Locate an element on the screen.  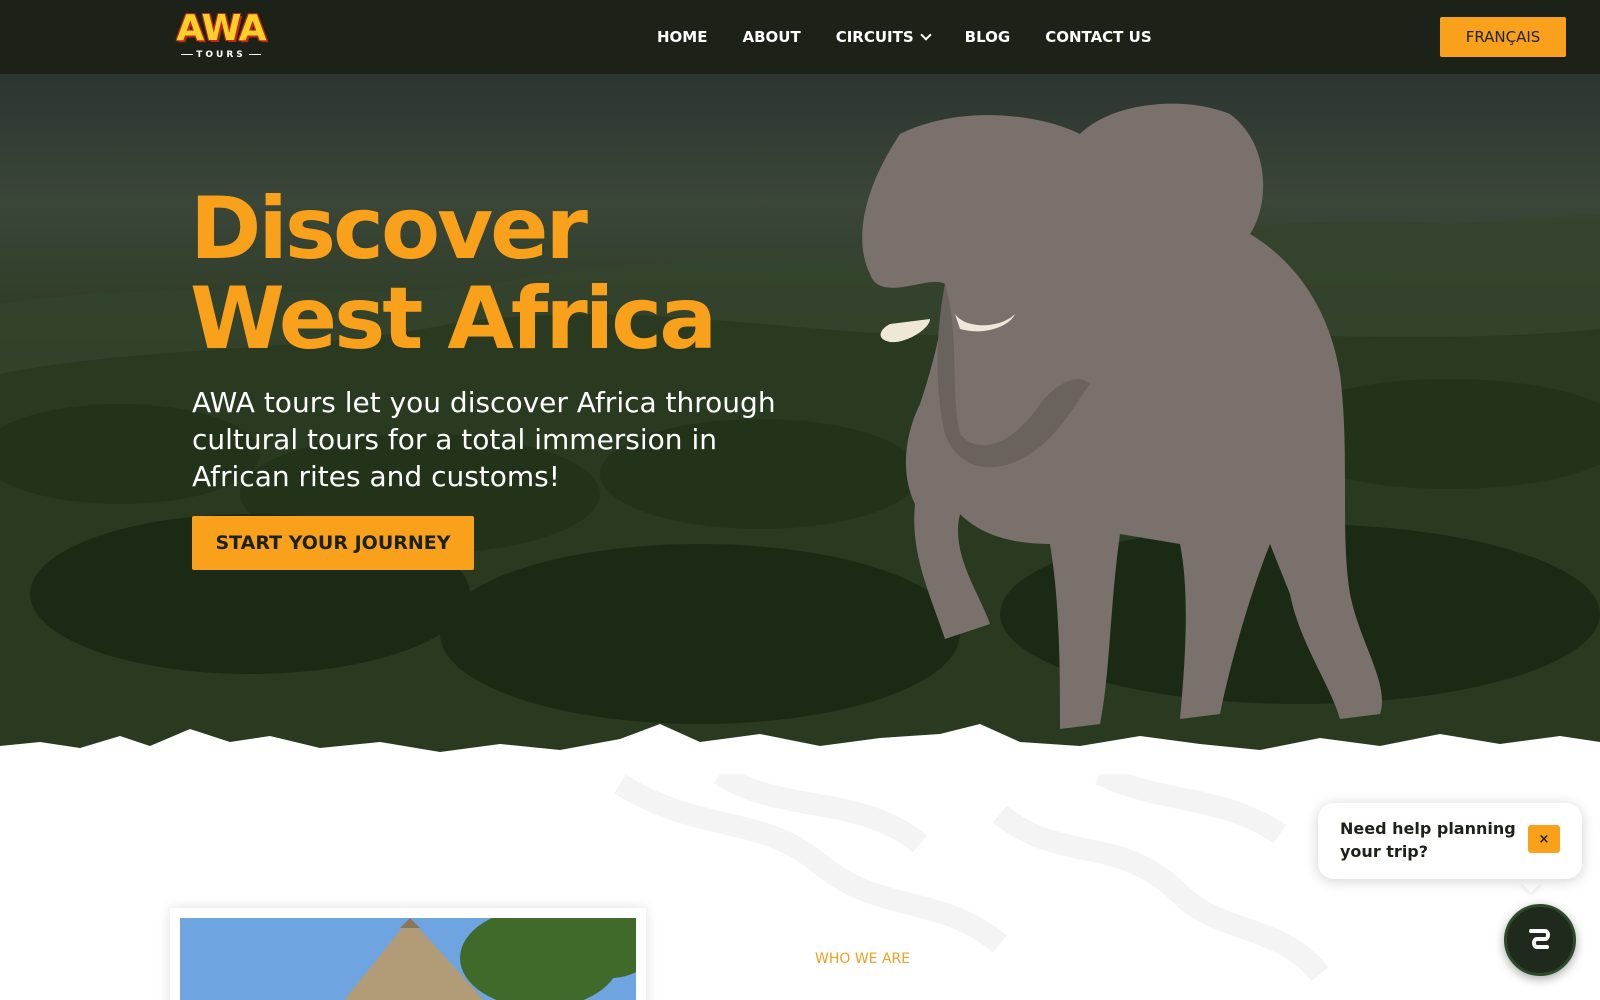
hero-title: Discover West Africa is located at coordinates (470, 274).